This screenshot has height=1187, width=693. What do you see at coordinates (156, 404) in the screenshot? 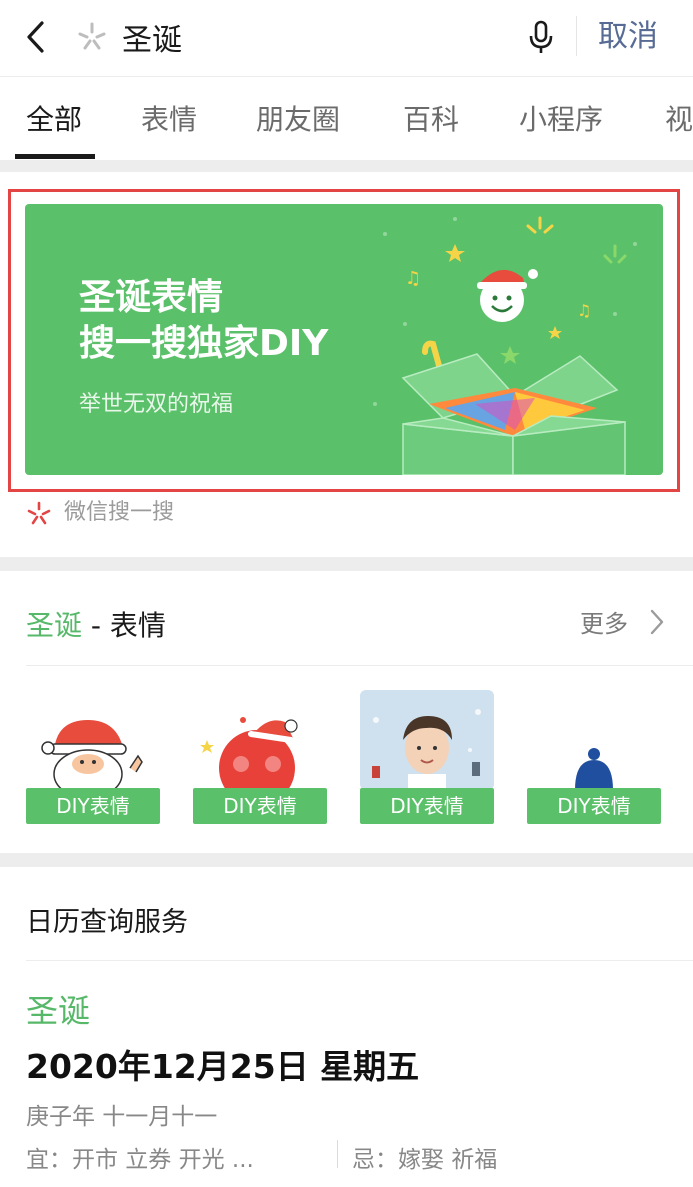
I see `banner-subtitle: 举世无双的祝福` at bounding box center [156, 404].